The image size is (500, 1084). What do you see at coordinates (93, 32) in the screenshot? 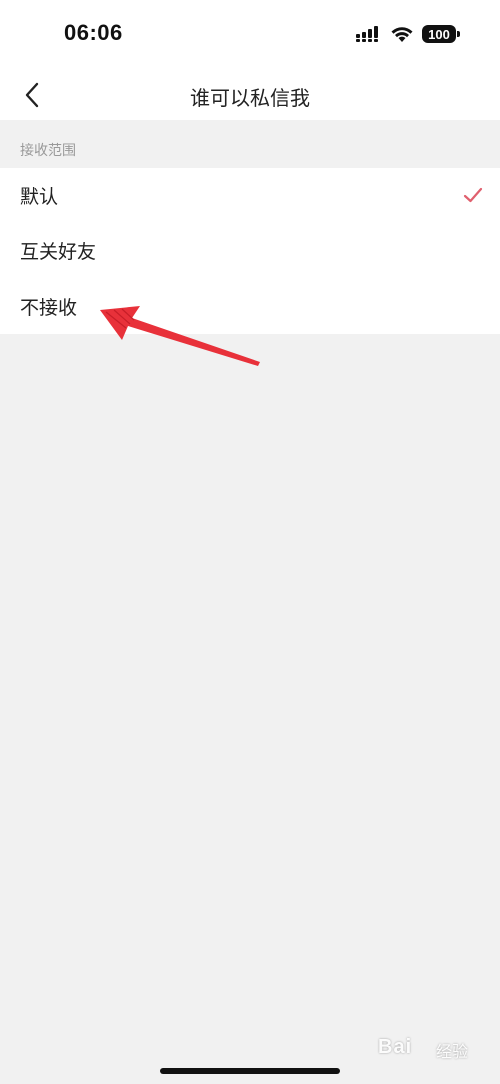
I see `status-time: 06:06` at bounding box center [93, 32].